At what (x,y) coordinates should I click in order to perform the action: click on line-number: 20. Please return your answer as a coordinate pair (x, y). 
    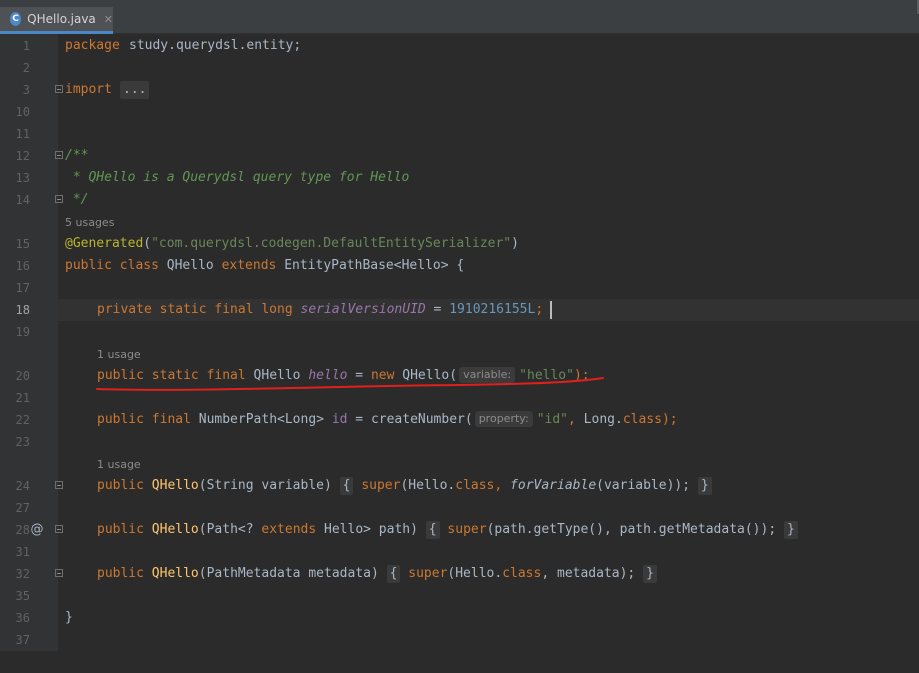
    Looking at the image, I should click on (22, 376).